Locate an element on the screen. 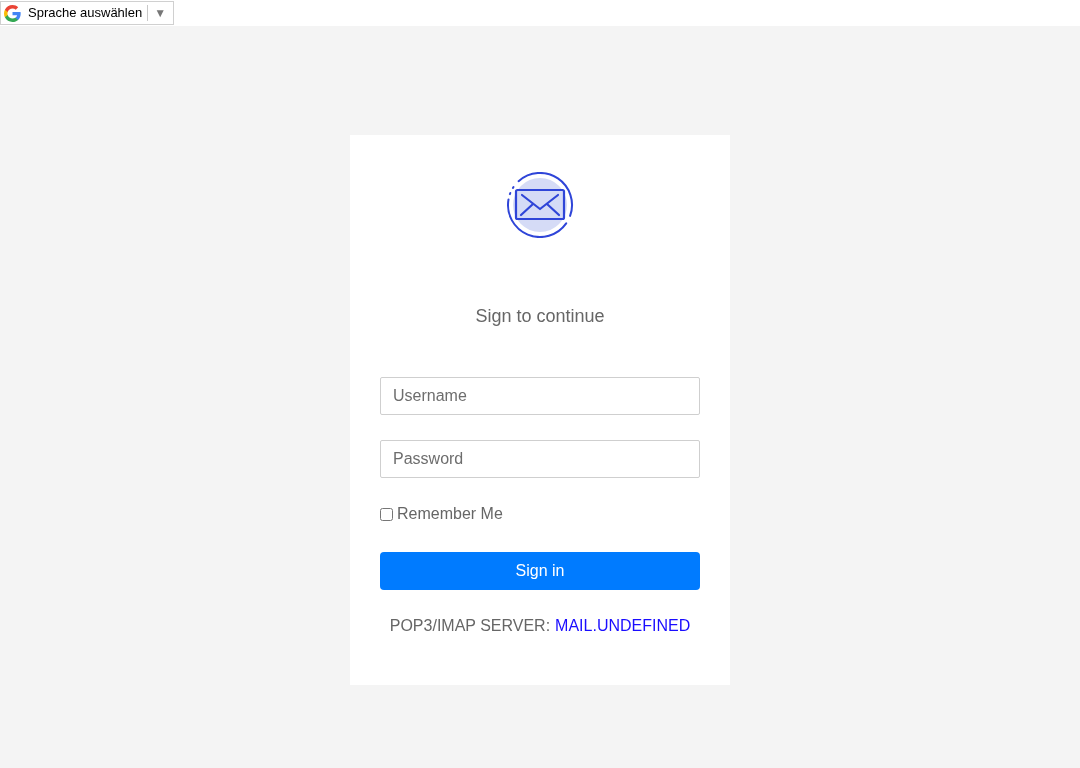 The height and width of the screenshot is (768, 1080). server-label: POP3/IMAP SERVER: is located at coordinates (470, 626).